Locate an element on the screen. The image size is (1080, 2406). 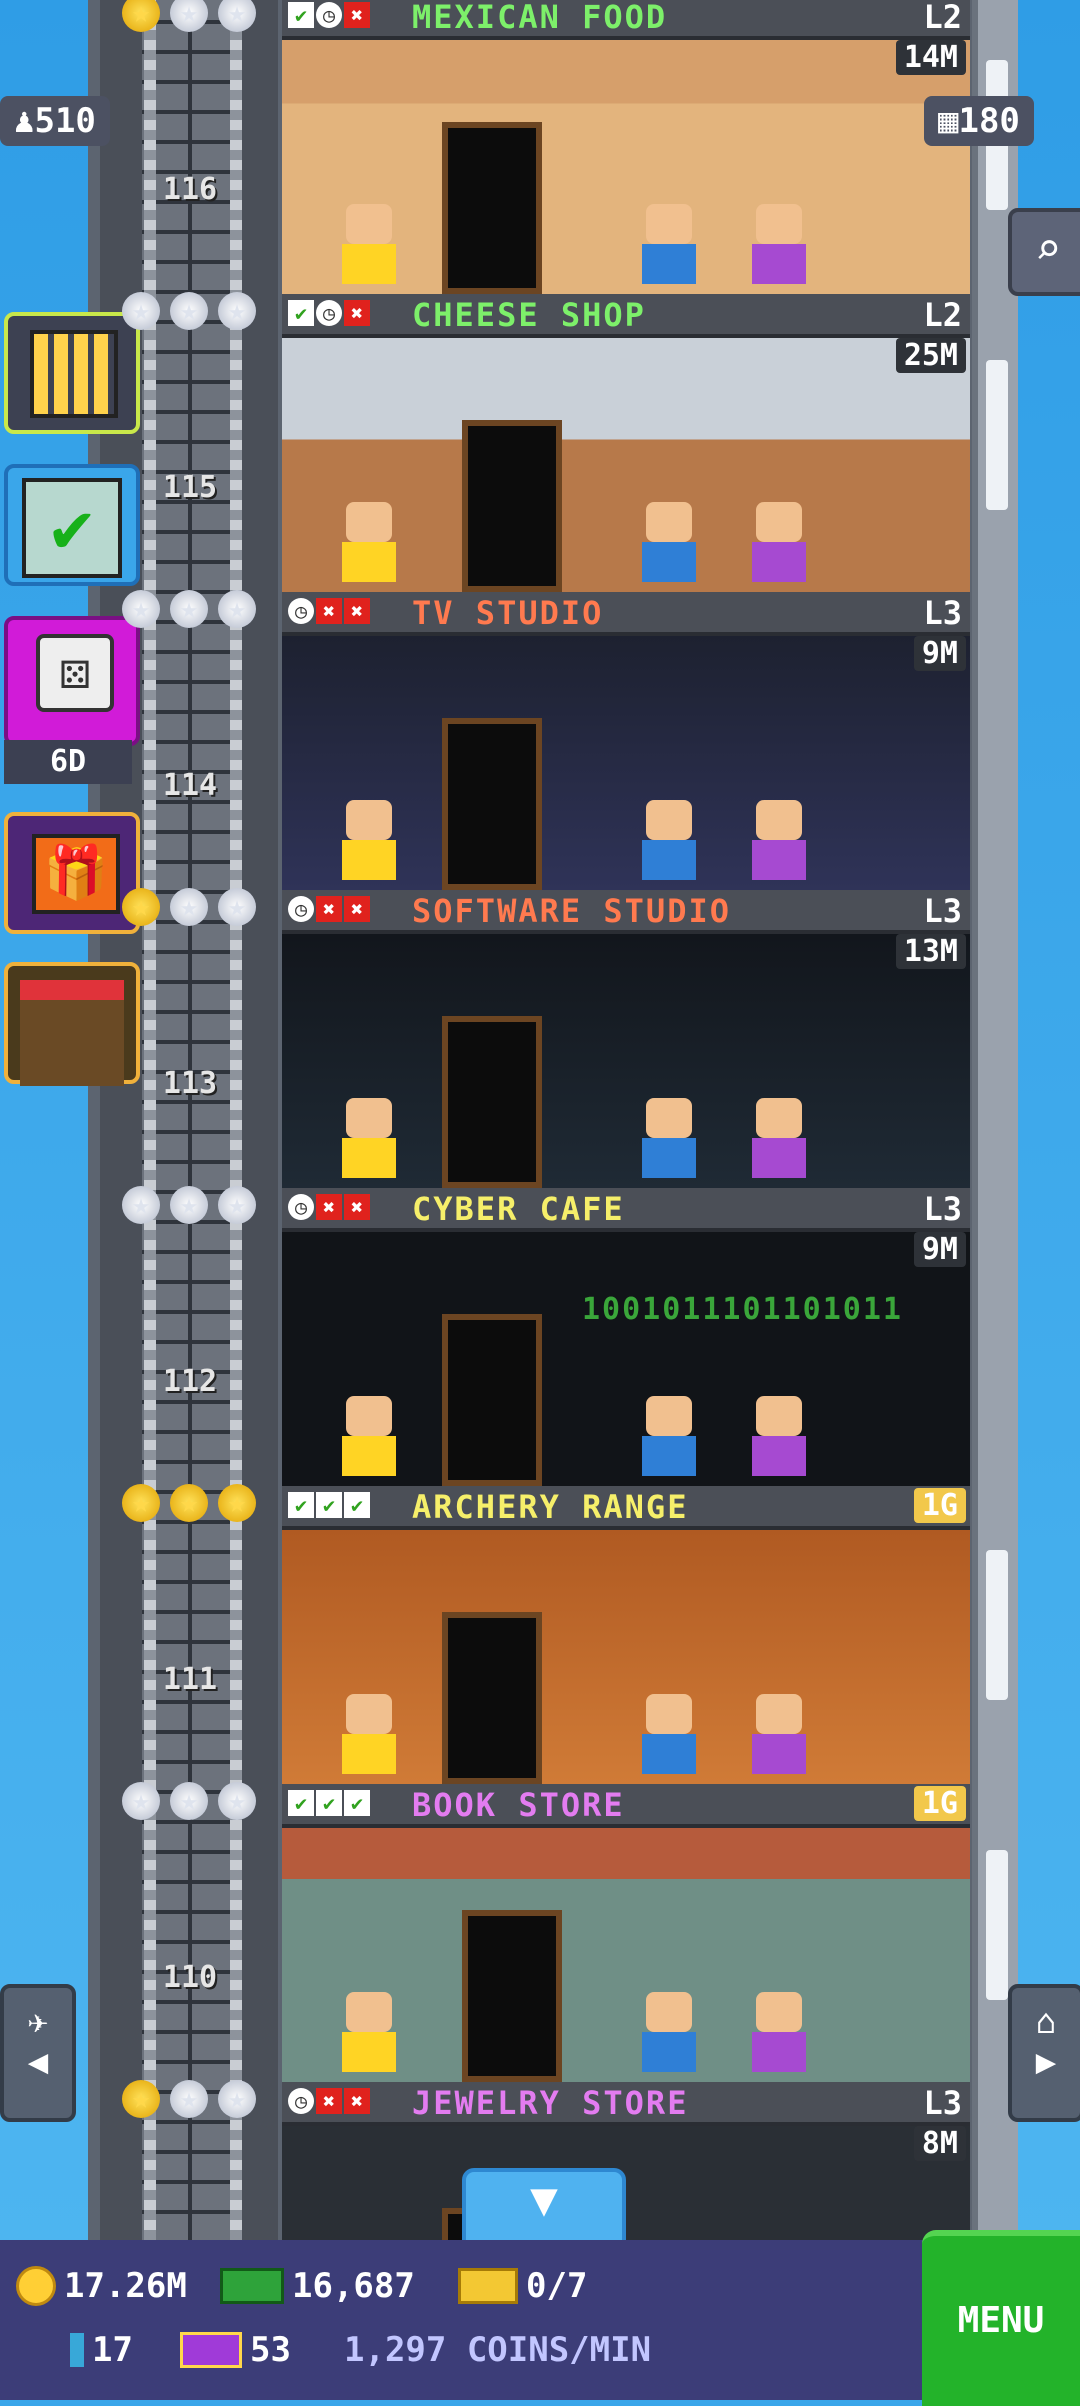
tasks-button: ✔ is located at coordinates (72, 525).